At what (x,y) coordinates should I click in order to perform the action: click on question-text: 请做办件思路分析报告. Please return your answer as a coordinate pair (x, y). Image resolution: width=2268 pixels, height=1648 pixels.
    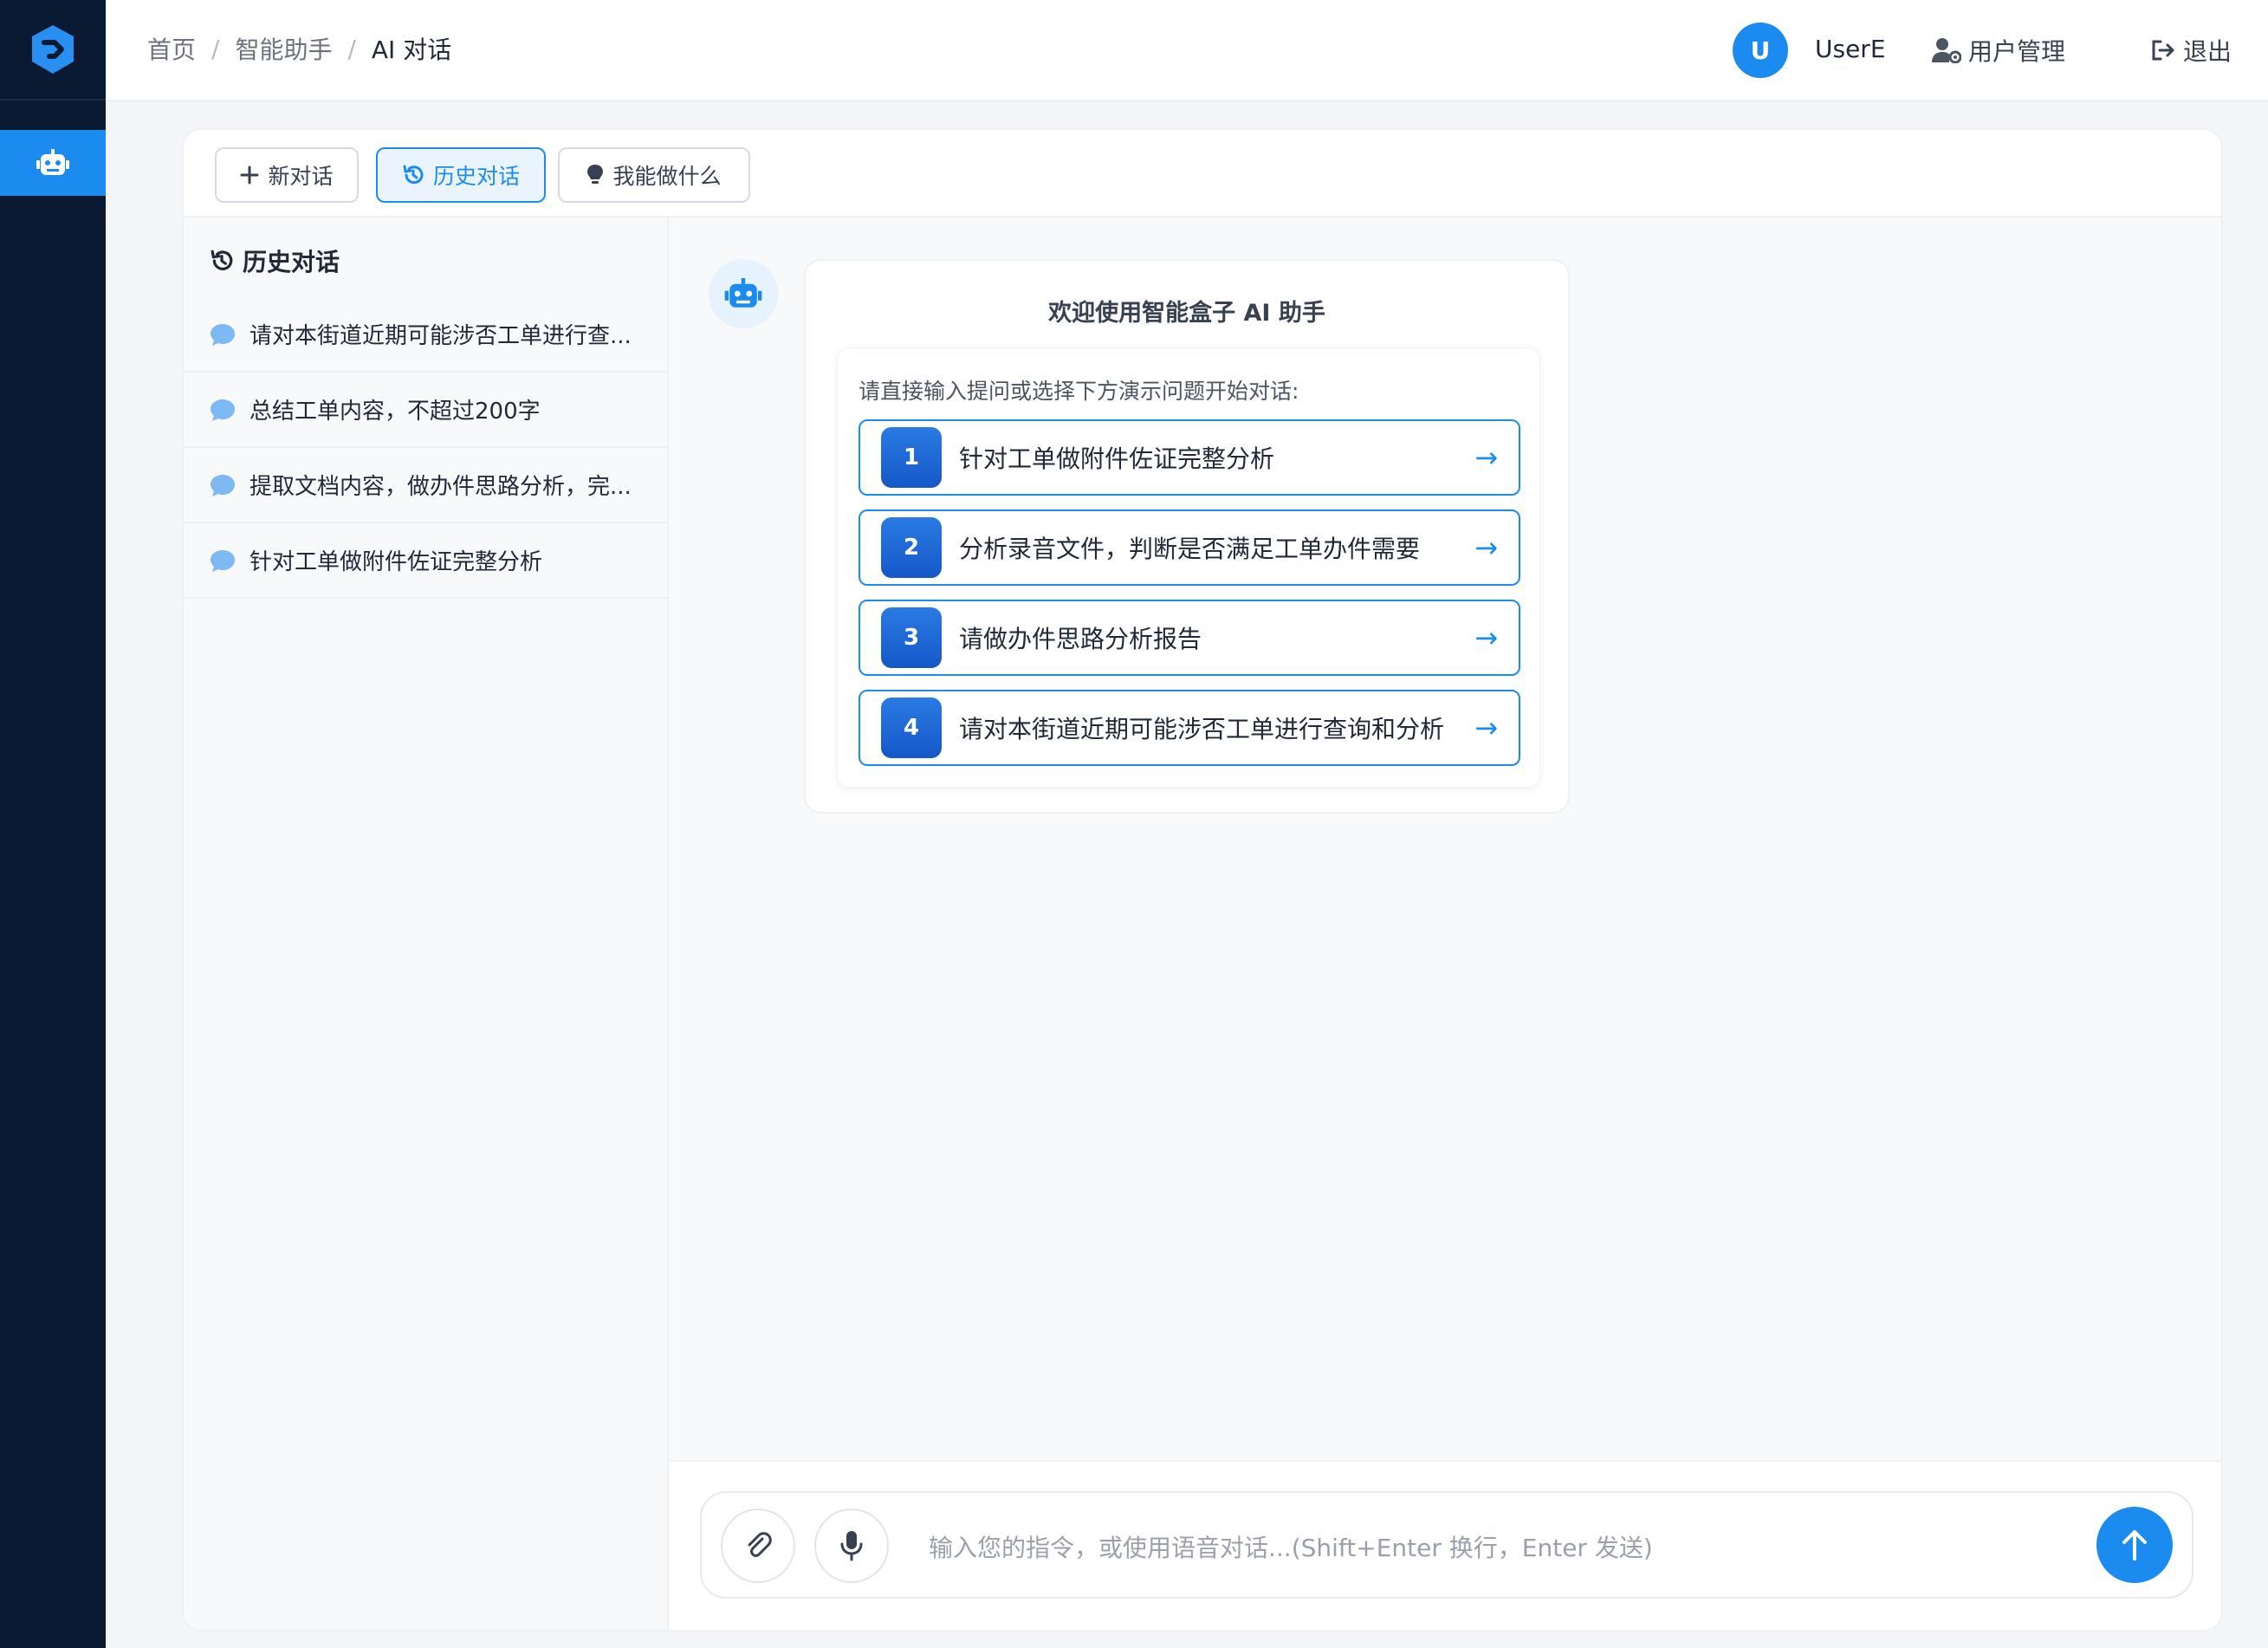
    Looking at the image, I should click on (1080, 639).